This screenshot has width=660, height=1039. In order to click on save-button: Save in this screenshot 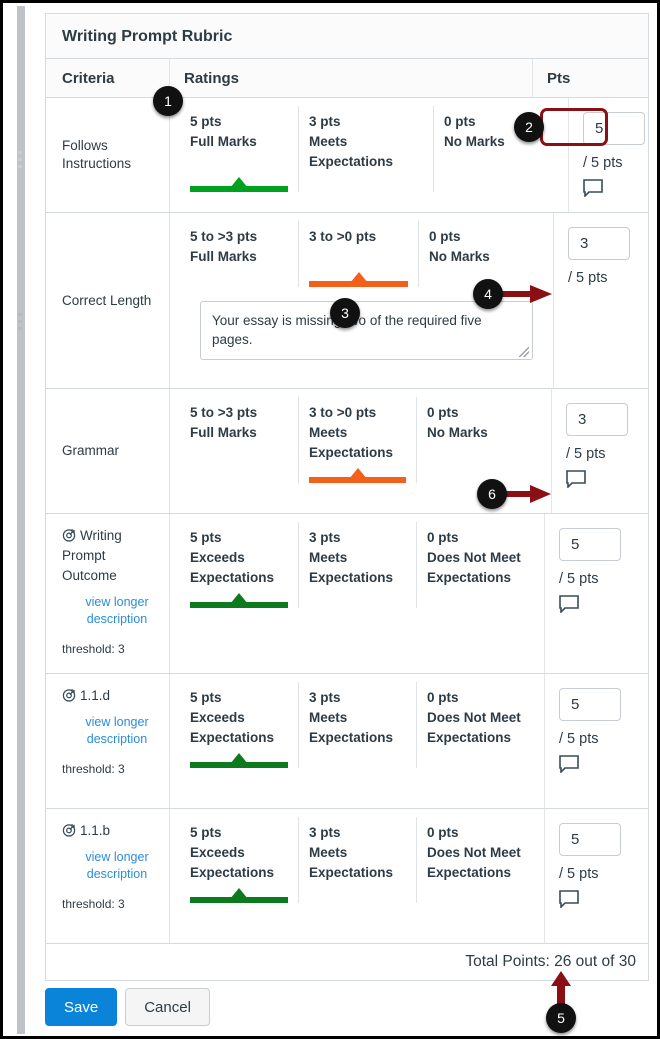, I will do `click(81, 1007)`.